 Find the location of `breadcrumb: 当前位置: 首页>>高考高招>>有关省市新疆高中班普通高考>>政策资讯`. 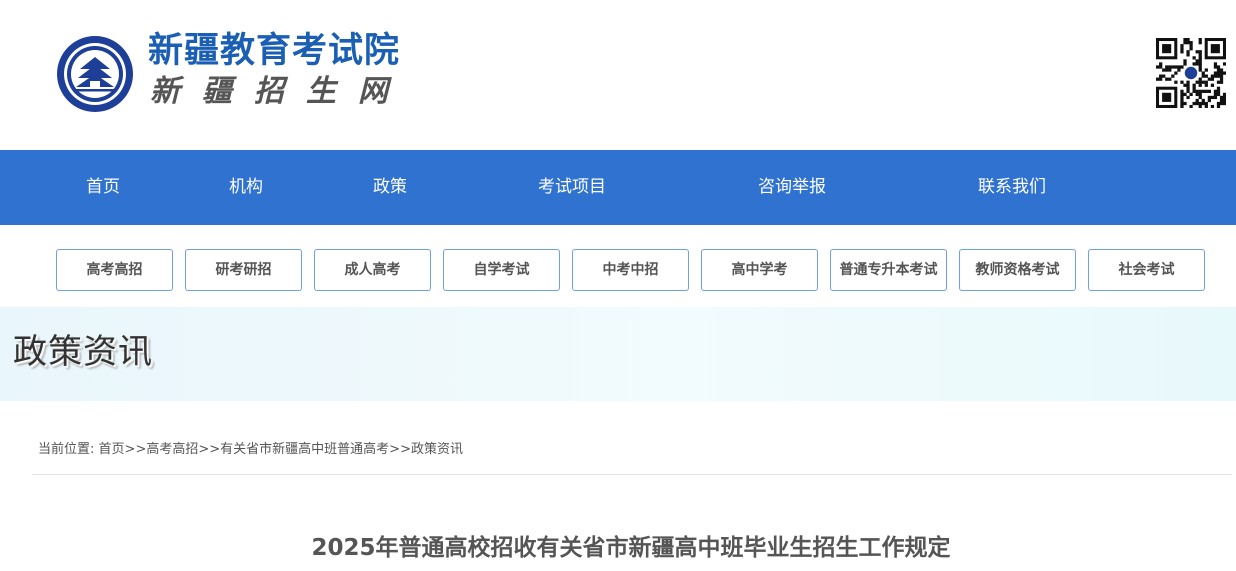

breadcrumb: 当前位置: 首页>>高考高招>>有关省市新疆高中班普通高考>>政策资讯 is located at coordinates (250, 450).